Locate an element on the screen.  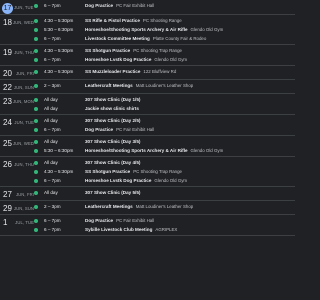
event-item: All day 307 Show Clinic (Day 5/5) is located at coordinates (164, 192).